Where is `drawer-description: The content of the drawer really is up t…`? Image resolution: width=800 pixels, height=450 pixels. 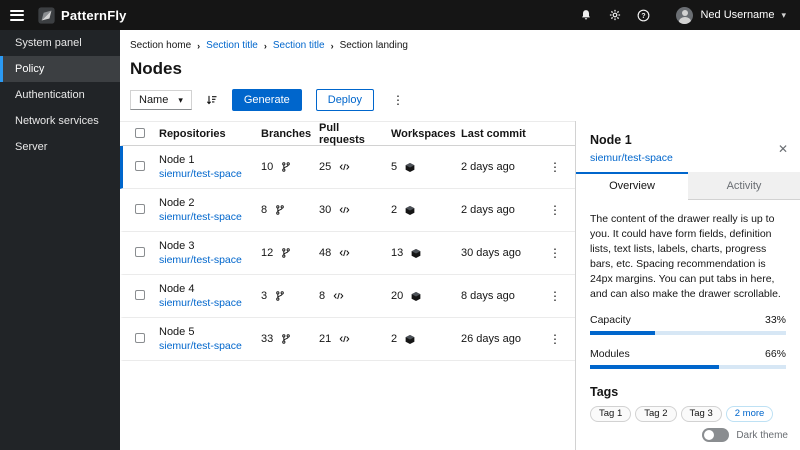
drawer-description: The content of the drawer really is up t… is located at coordinates (685, 256).